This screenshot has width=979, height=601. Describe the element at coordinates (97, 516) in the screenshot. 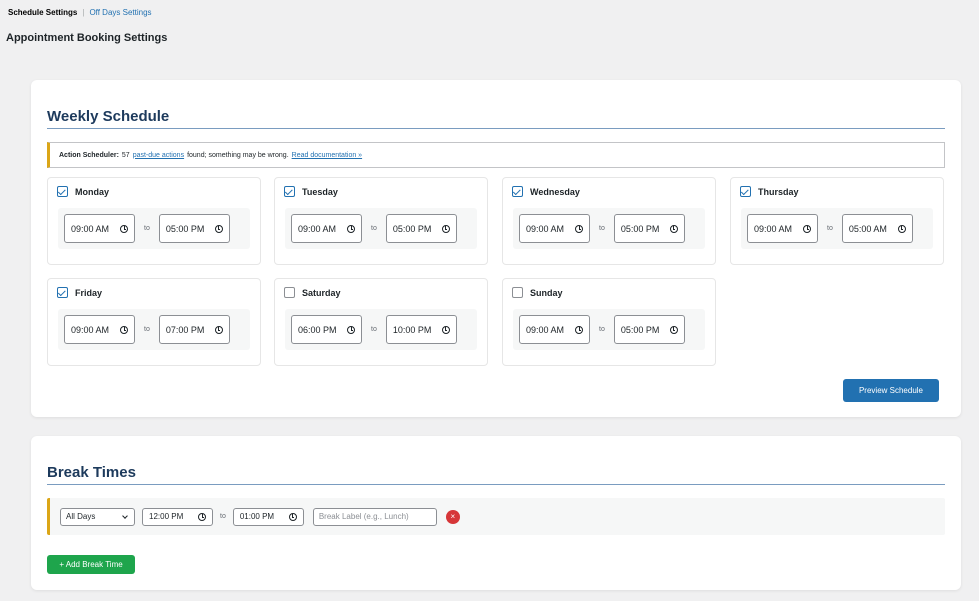

I see `break-day-select: All Days` at that location.